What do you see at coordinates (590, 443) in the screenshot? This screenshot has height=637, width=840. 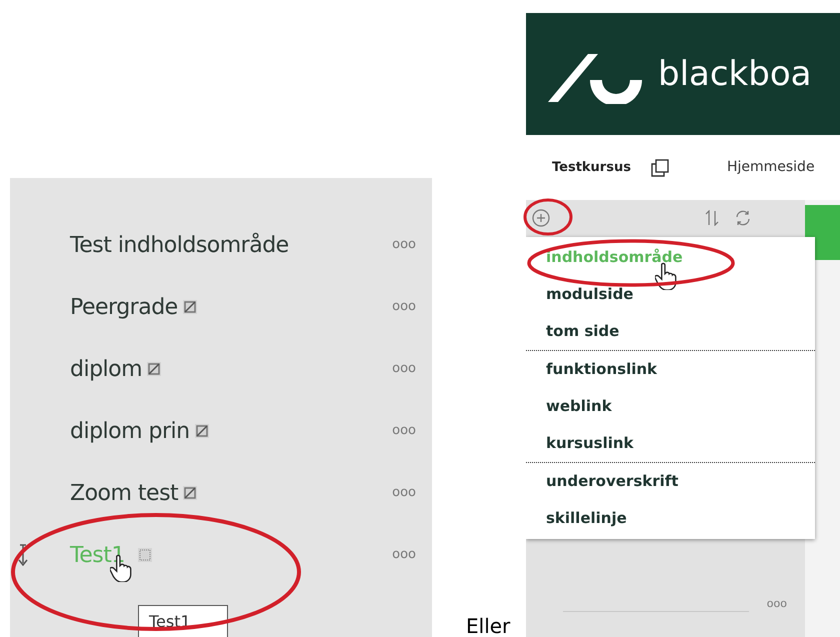 I see `menu-option: kursuslink` at bounding box center [590, 443].